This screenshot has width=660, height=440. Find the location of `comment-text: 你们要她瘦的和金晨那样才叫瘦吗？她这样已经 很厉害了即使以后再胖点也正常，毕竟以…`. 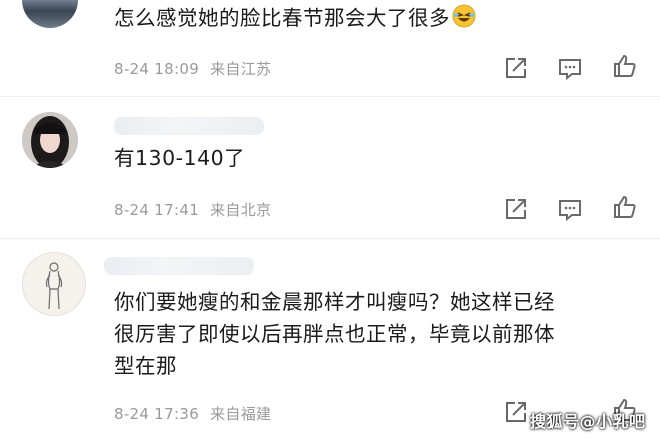

comment-text: 你们要她瘦的和金晨那样才叫瘦吗？她这样已经 很厉害了即使以后再胖点也正常，毕竟以… is located at coordinates (334, 334).